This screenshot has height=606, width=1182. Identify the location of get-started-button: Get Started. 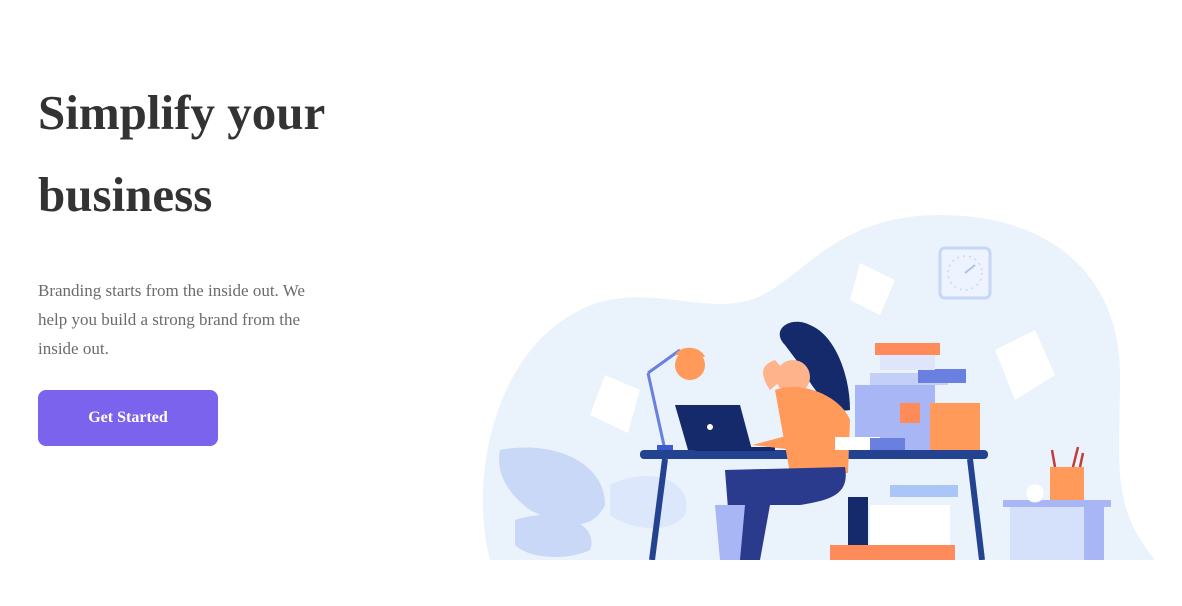
(128, 418).